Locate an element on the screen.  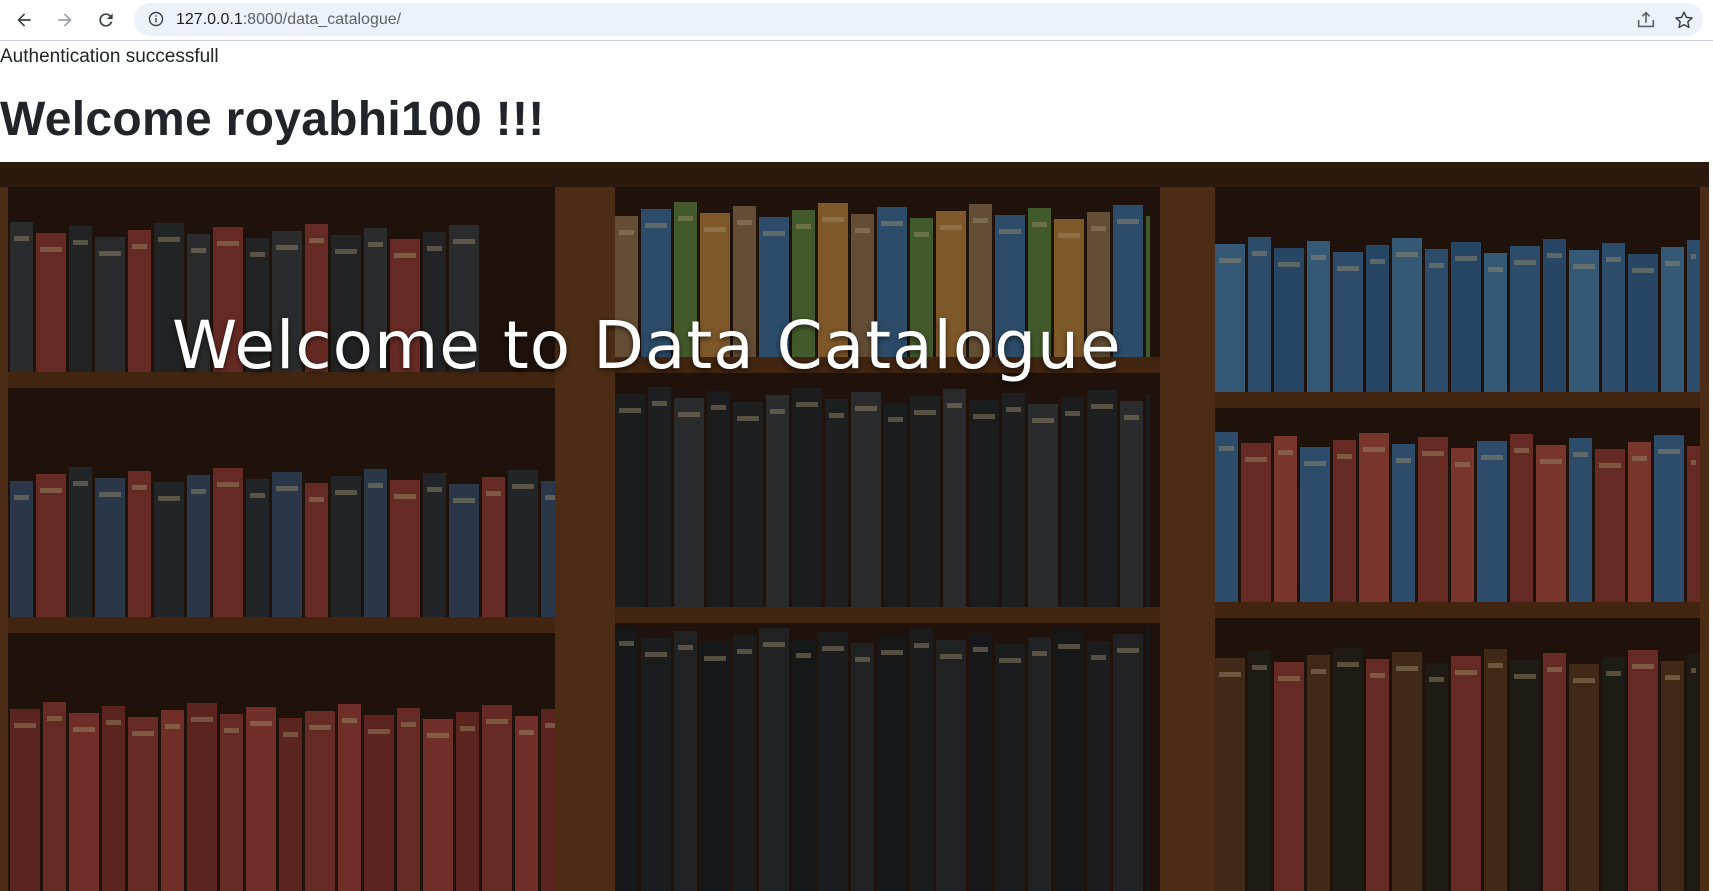
auth-status-message: Authentication successfull is located at coordinates (109, 56).